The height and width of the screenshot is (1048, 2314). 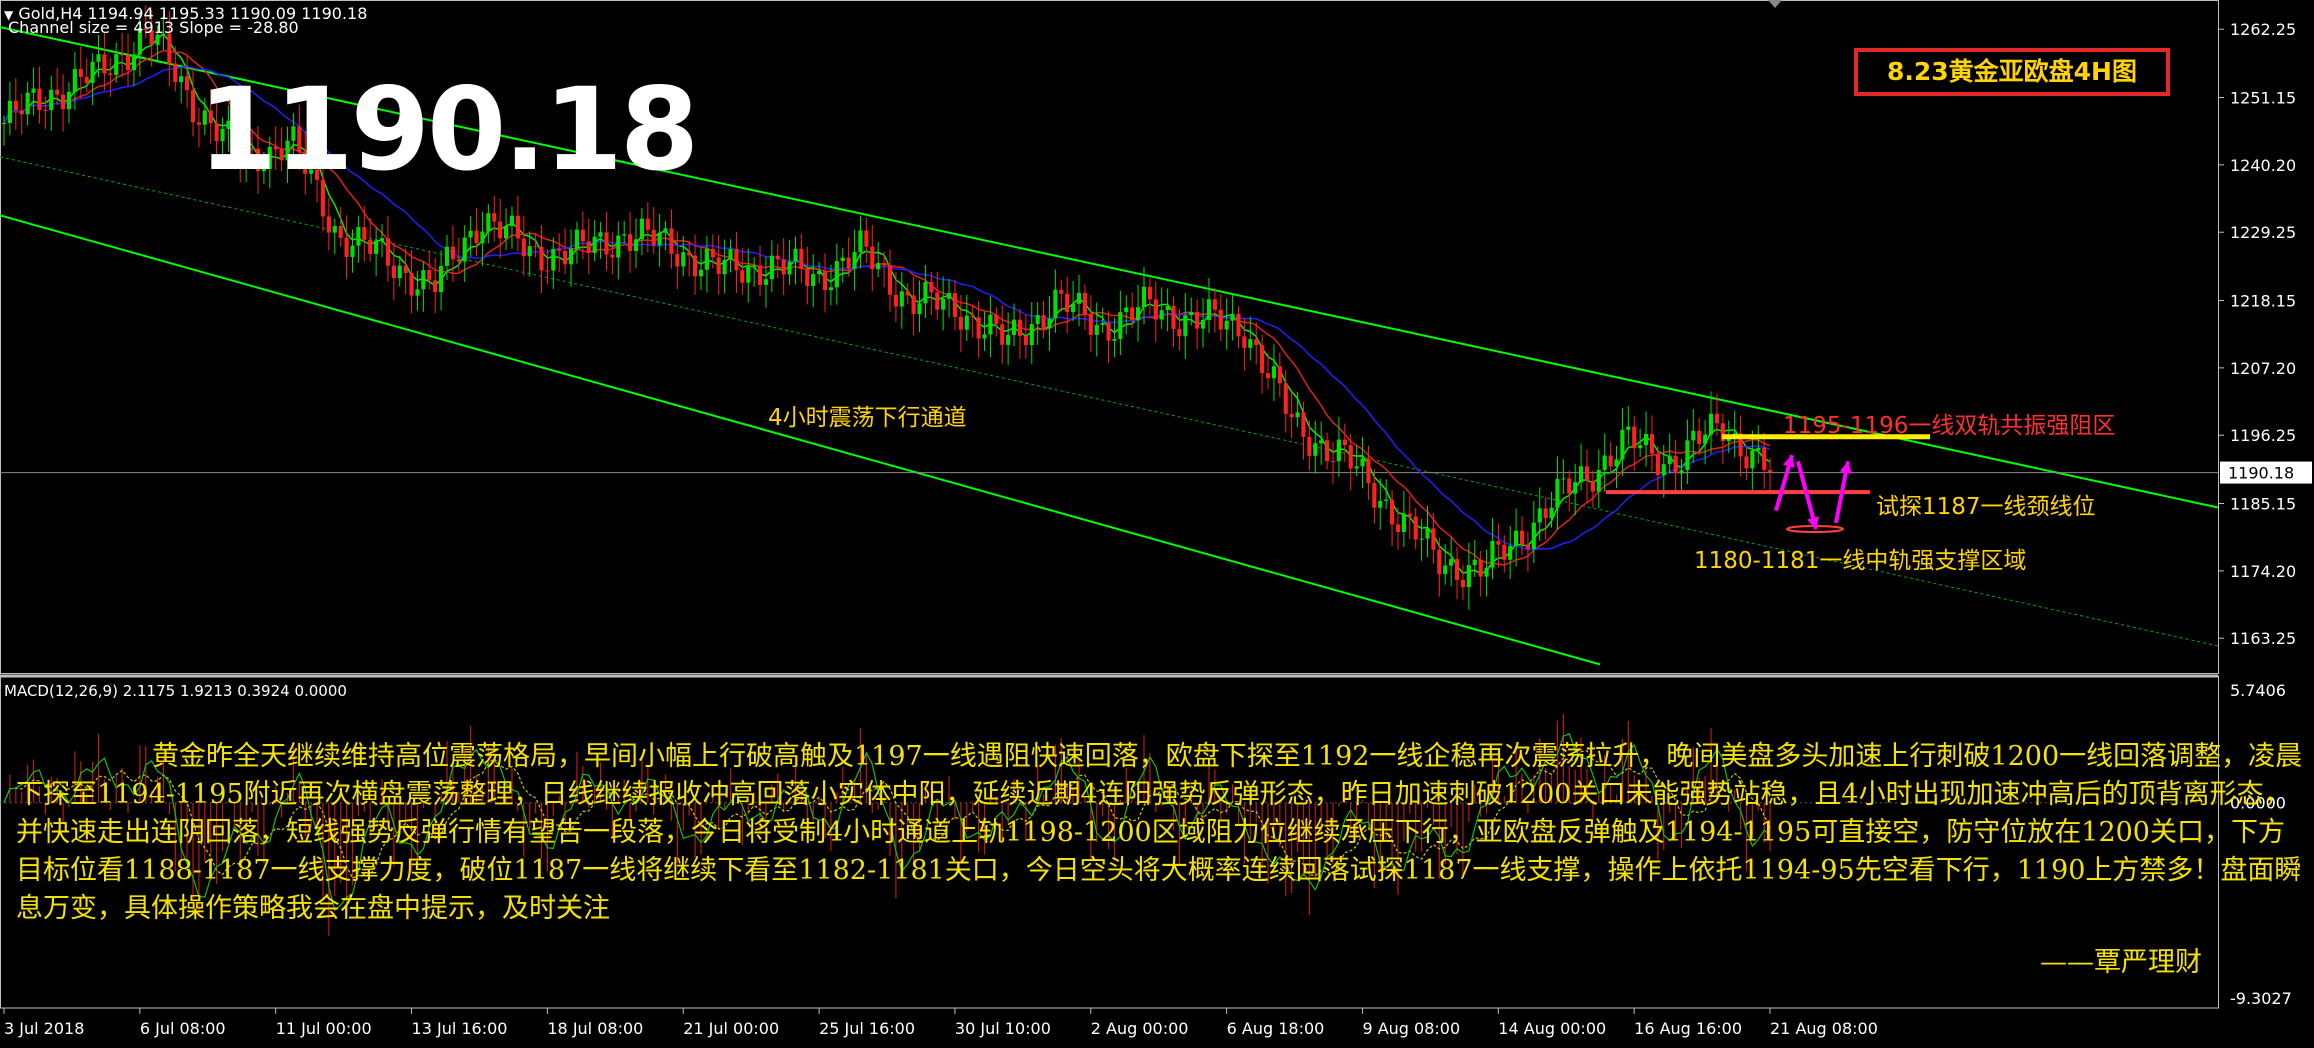 What do you see at coordinates (460, 1028) in the screenshot?
I see `x-tick-label: 13 Jul 16:00` at bounding box center [460, 1028].